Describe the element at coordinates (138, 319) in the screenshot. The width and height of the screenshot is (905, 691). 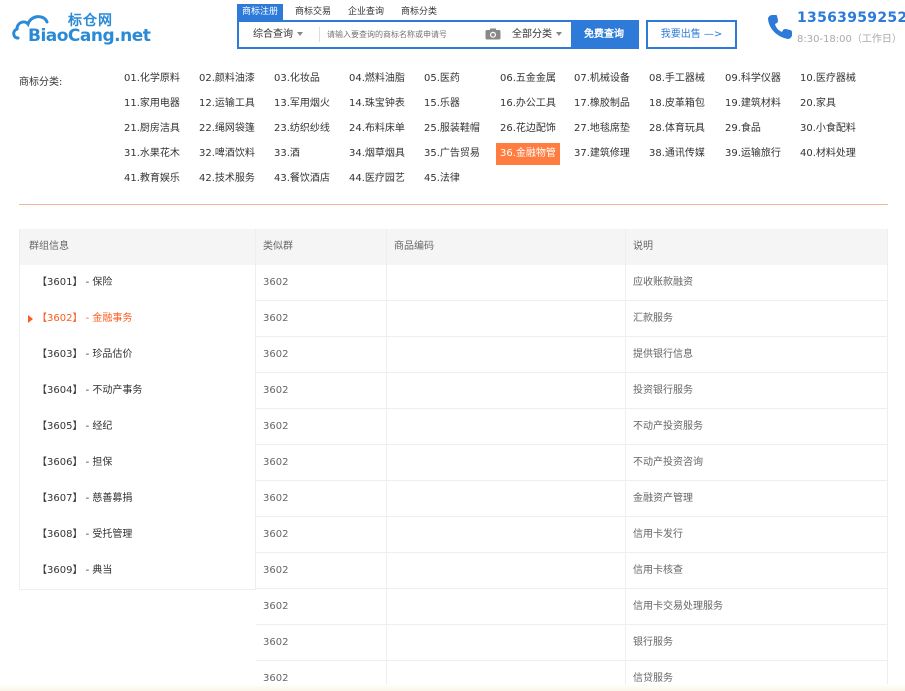
I see `group-item: 【3602】 - 金融事务` at that location.